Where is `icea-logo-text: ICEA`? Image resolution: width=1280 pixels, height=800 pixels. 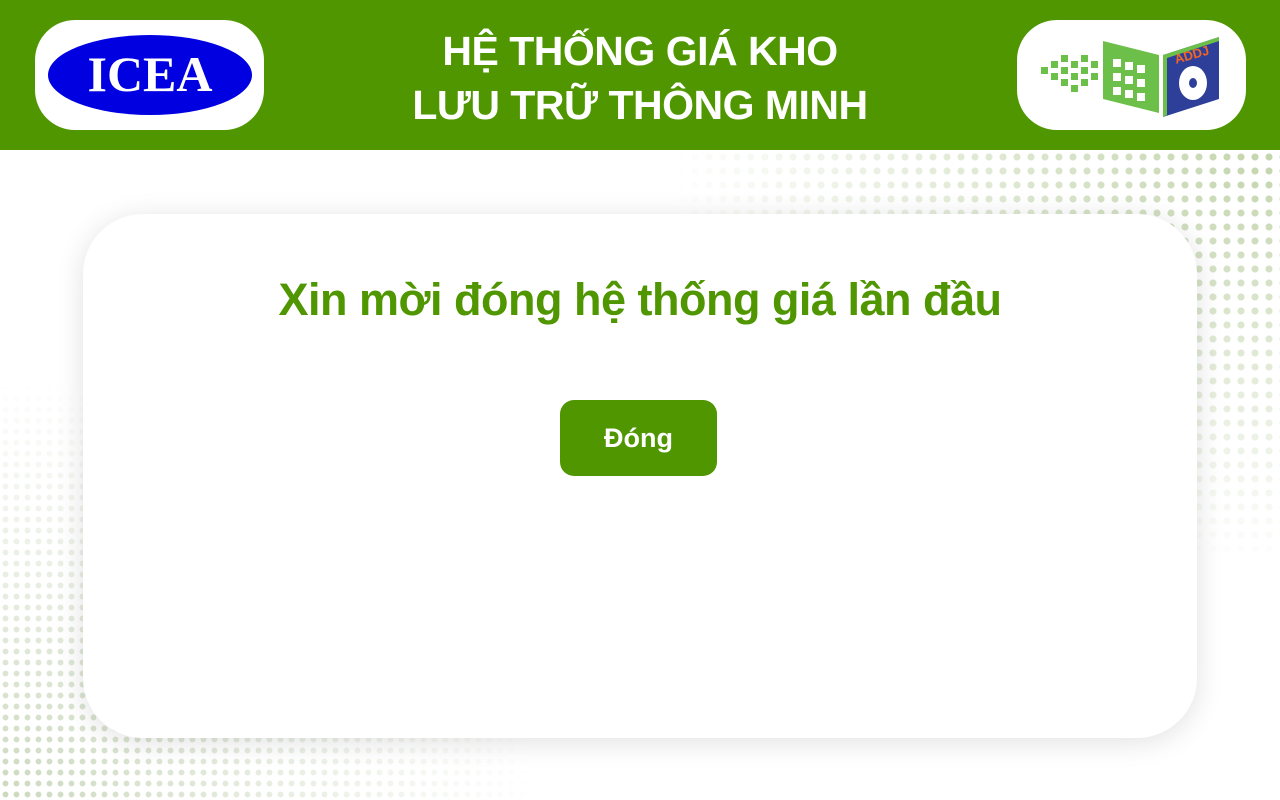
icea-logo-text: ICEA is located at coordinates (149, 74).